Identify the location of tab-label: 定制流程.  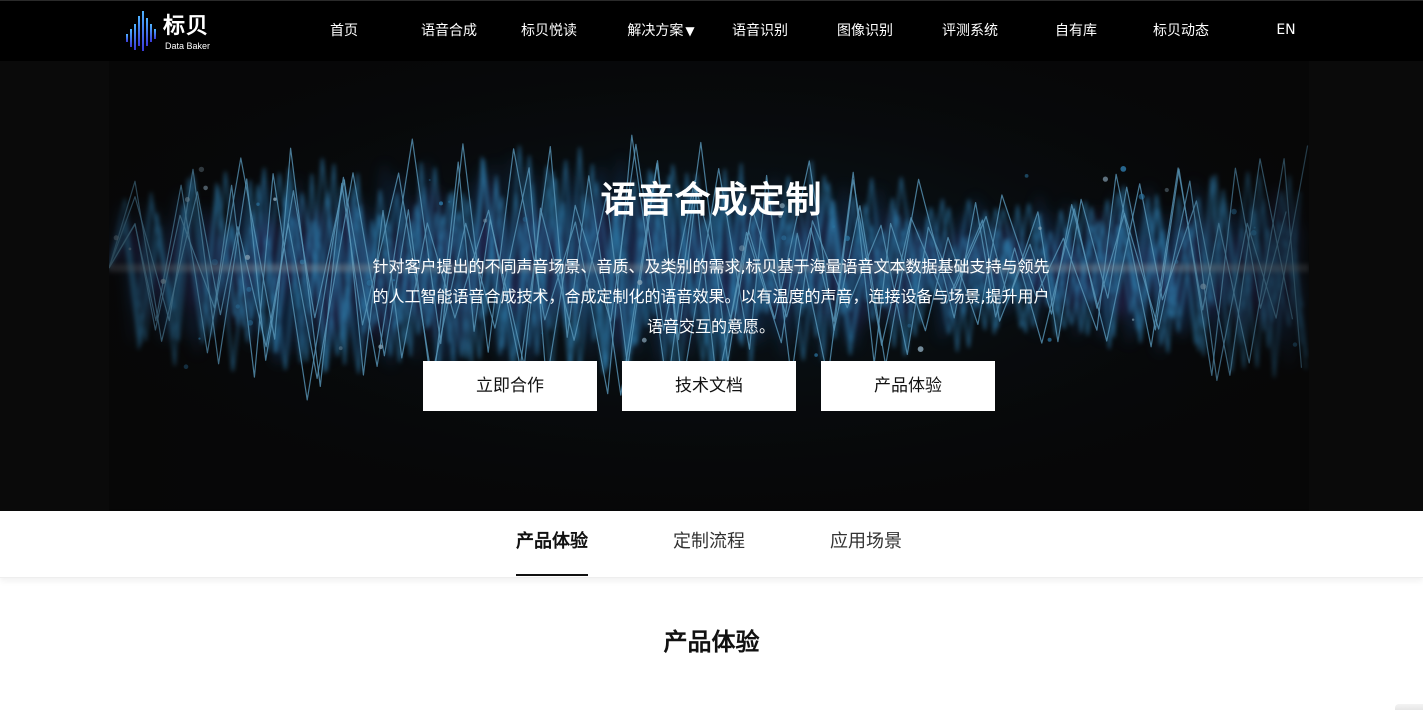
(709, 541).